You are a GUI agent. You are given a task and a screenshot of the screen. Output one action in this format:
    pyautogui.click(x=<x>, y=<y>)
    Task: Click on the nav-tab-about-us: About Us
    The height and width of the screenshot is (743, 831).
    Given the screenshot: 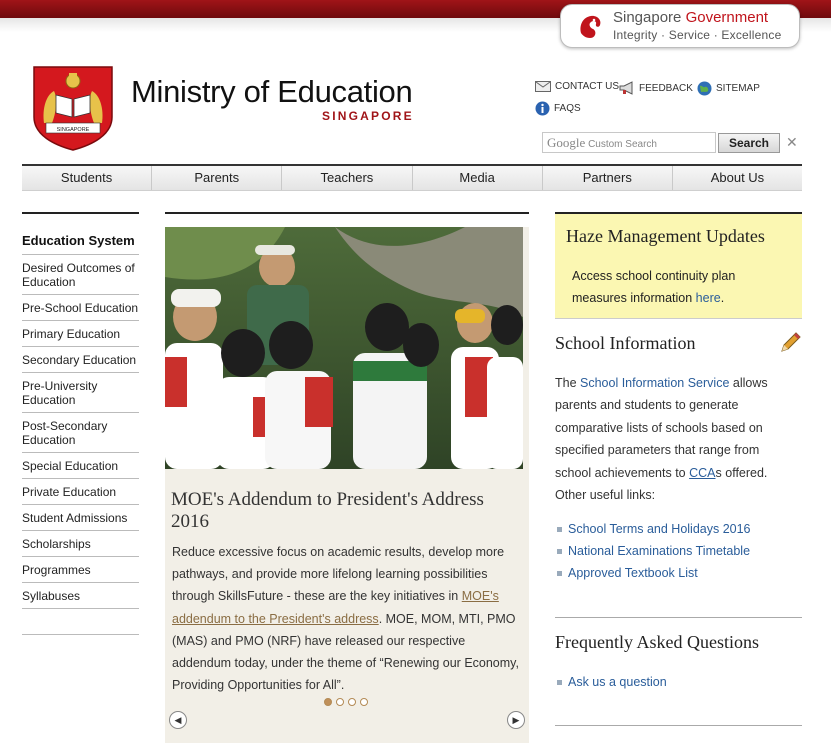 What is the action you would take?
    pyautogui.click(x=737, y=178)
    